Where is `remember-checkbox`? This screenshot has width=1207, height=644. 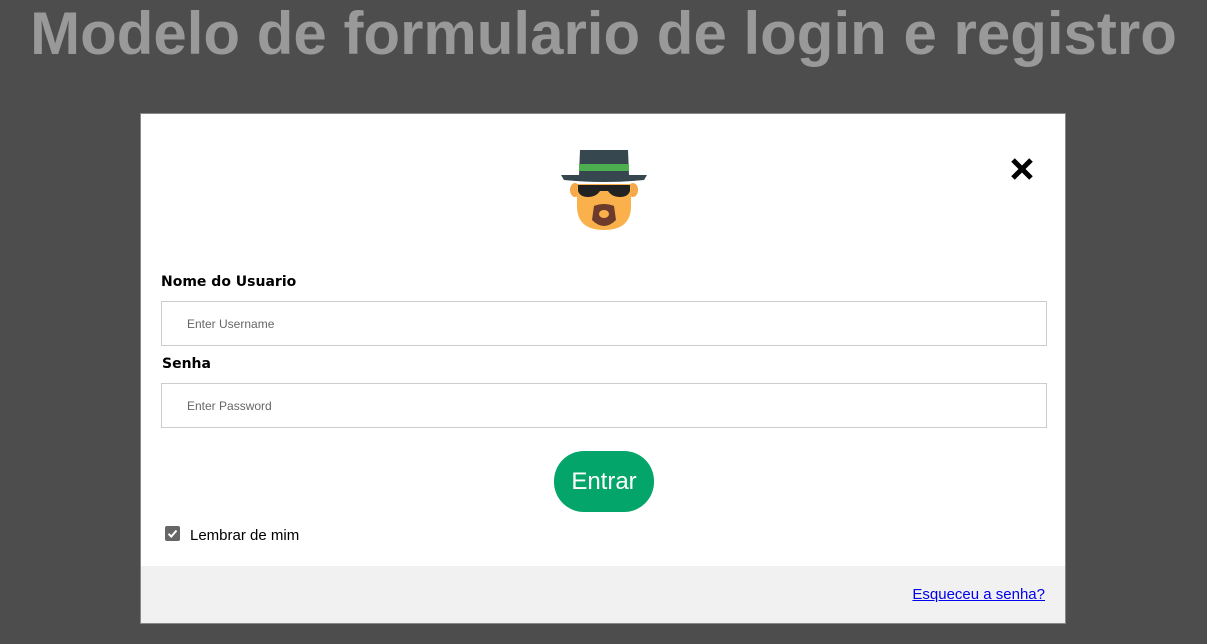 remember-checkbox is located at coordinates (172, 533).